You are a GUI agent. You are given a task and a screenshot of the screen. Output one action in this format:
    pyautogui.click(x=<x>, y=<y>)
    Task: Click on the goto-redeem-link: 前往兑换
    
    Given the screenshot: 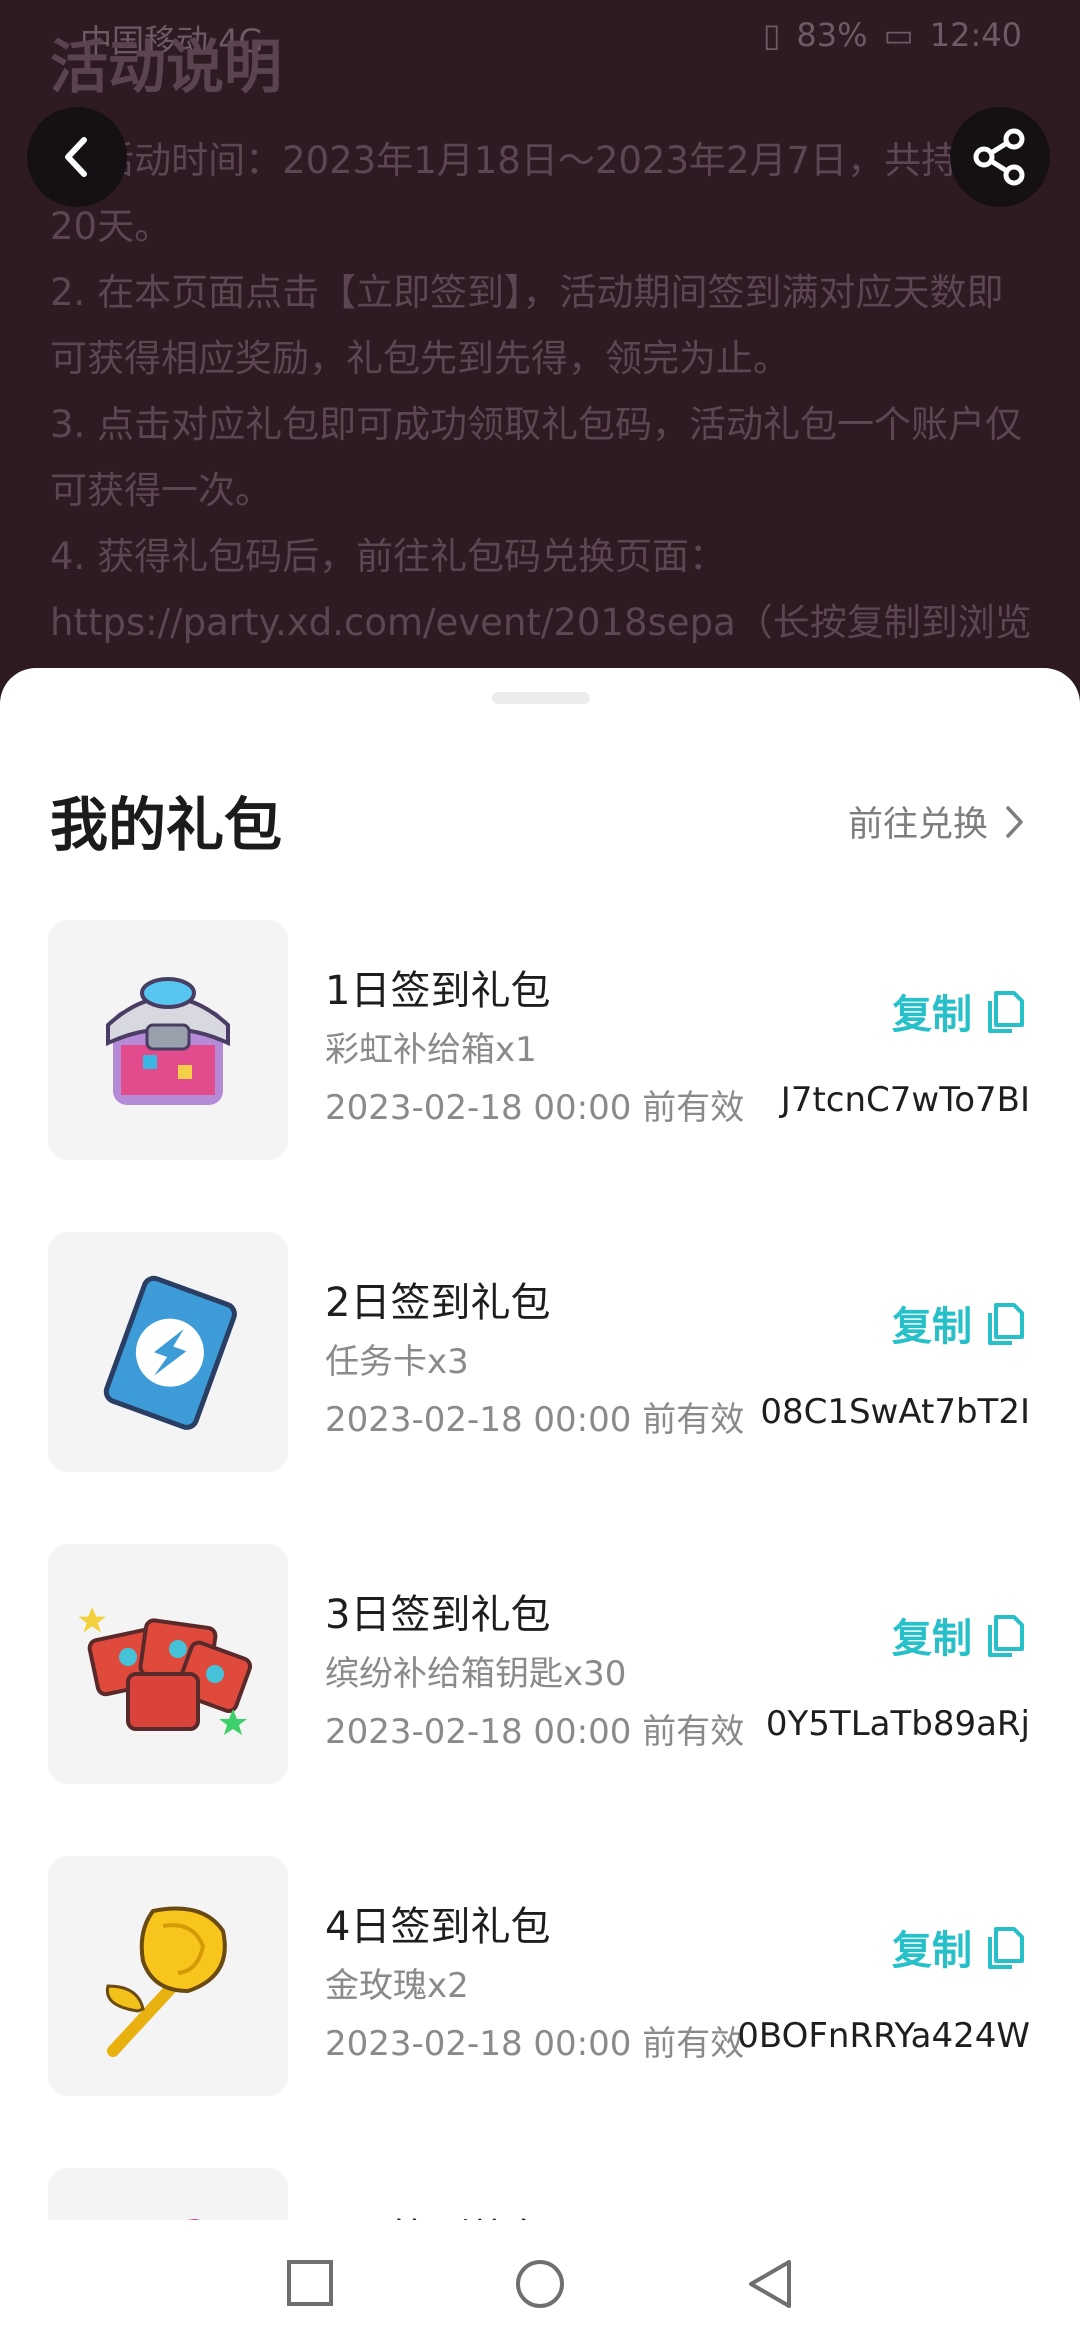 What is the action you would take?
    pyautogui.click(x=937, y=821)
    